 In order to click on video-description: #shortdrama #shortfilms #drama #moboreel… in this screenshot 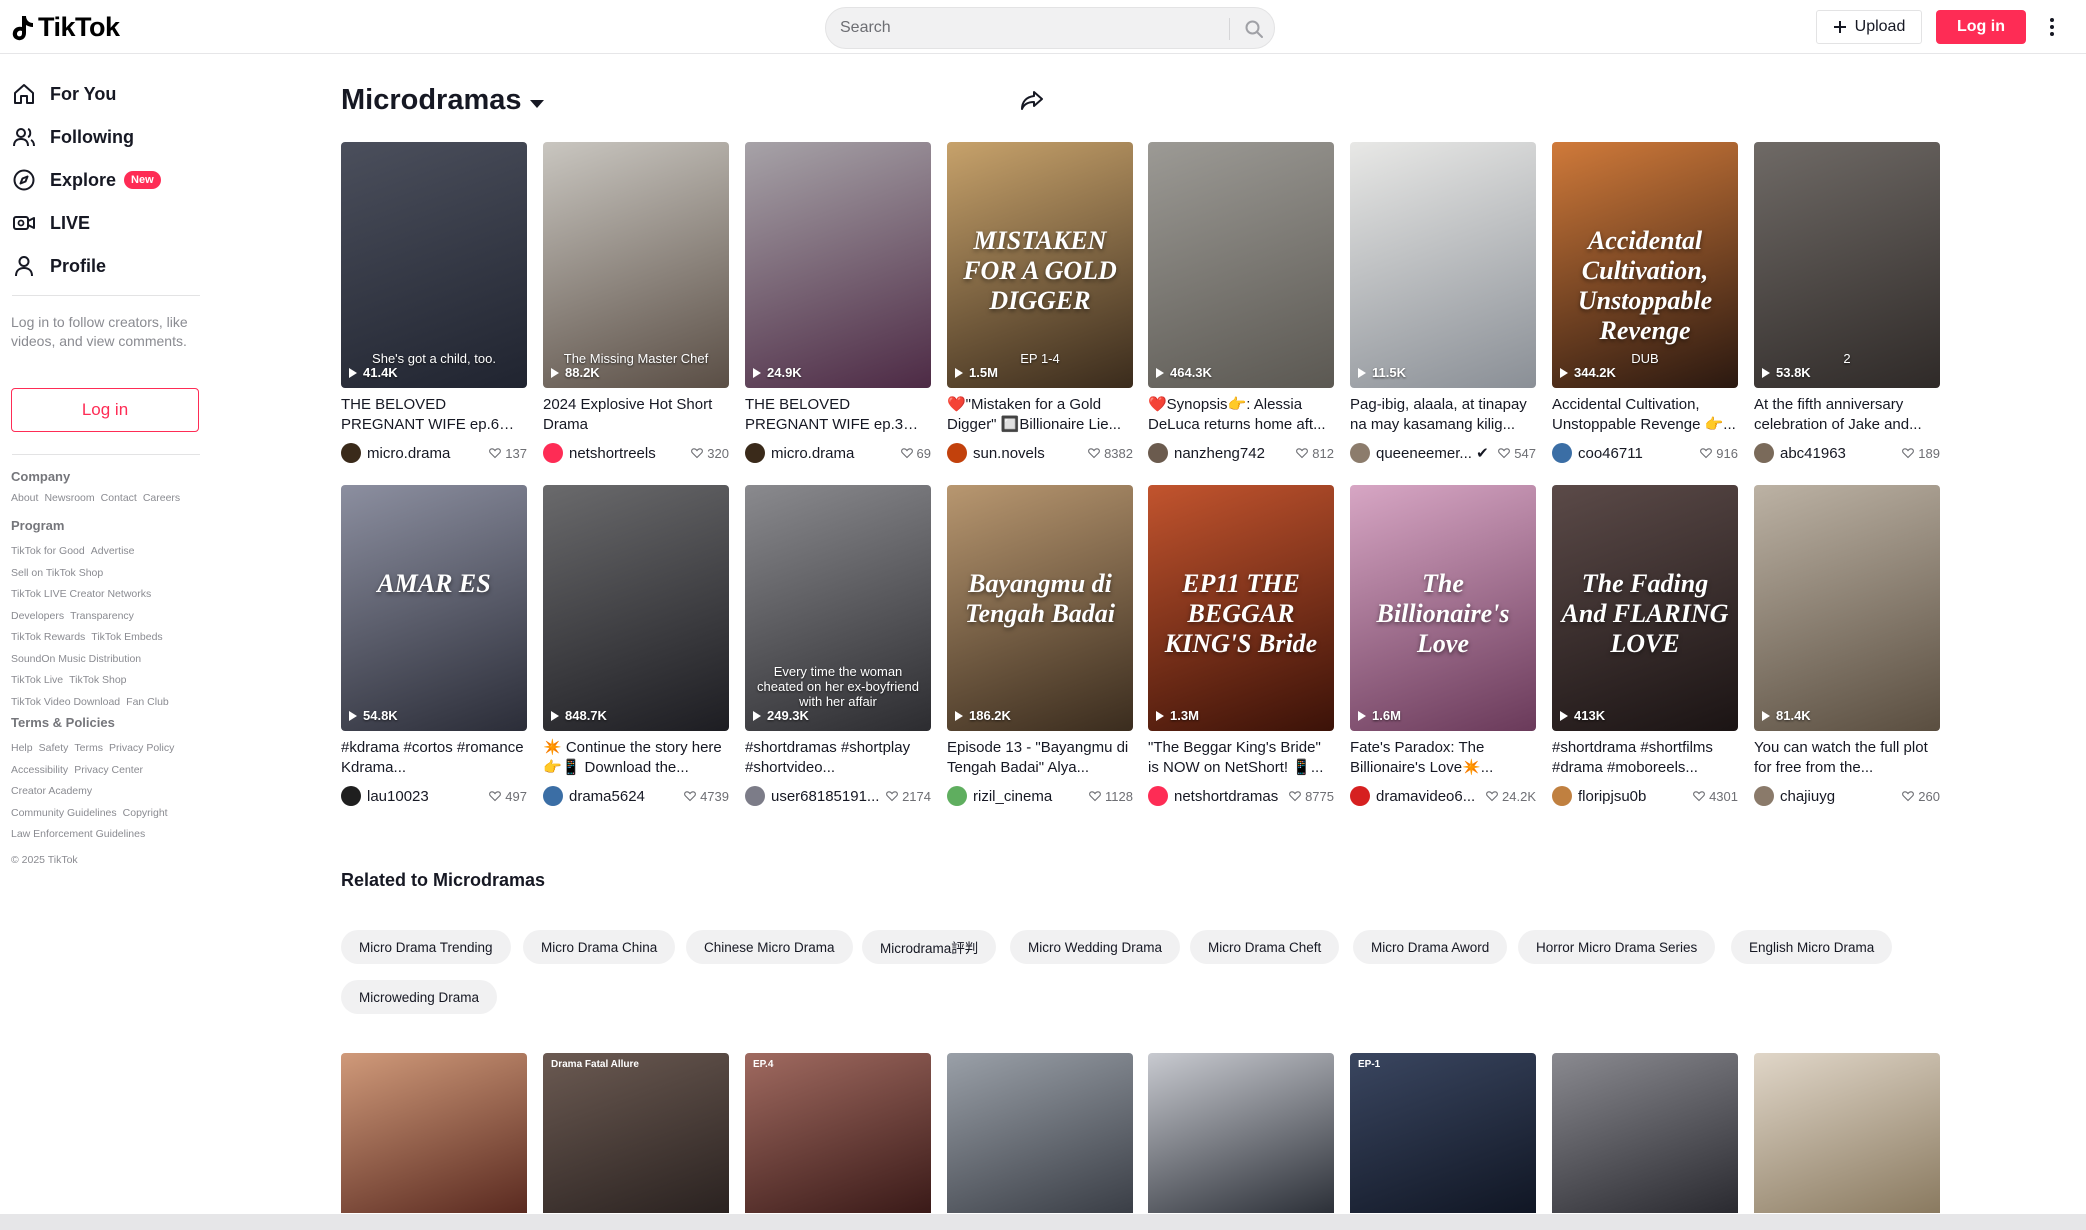, I will do `click(1645, 758)`.